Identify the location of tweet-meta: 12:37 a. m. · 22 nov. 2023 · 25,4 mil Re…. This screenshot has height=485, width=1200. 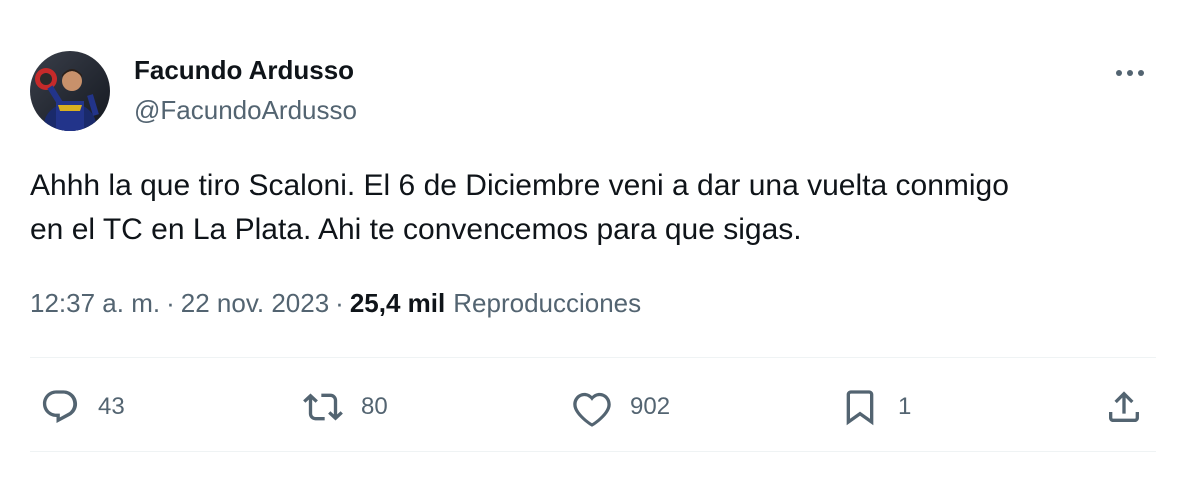
(335, 303).